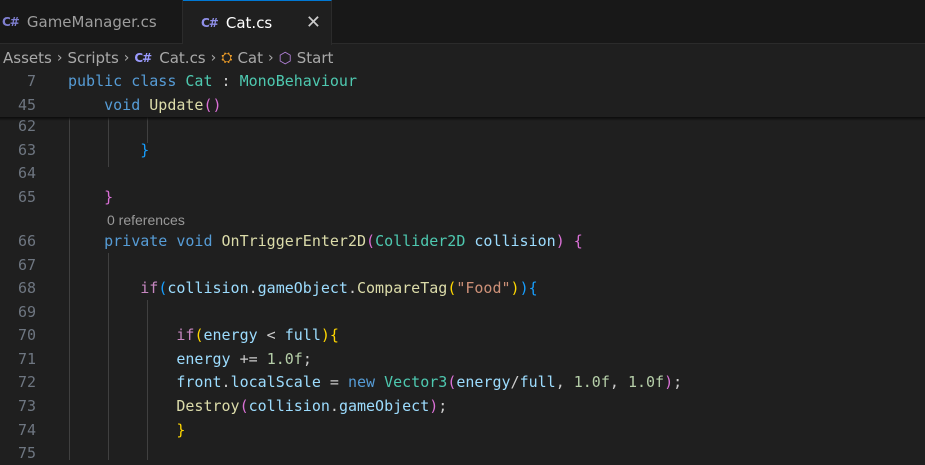  Describe the element at coordinates (462, 430) in the screenshot. I see `code-line: 74 }` at that location.